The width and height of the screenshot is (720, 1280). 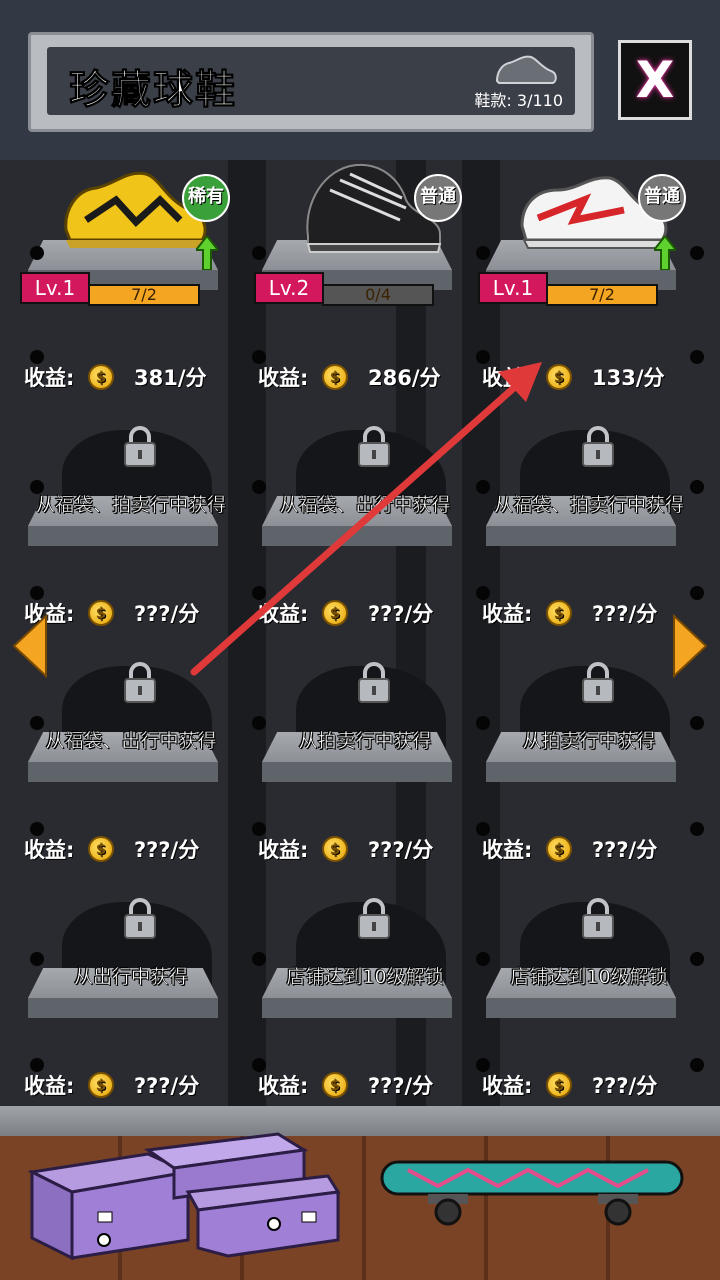 I want to click on owned-shoe-card: 普通 Lv.1 7/2 收益: $133/分, so click(x=589, y=282).